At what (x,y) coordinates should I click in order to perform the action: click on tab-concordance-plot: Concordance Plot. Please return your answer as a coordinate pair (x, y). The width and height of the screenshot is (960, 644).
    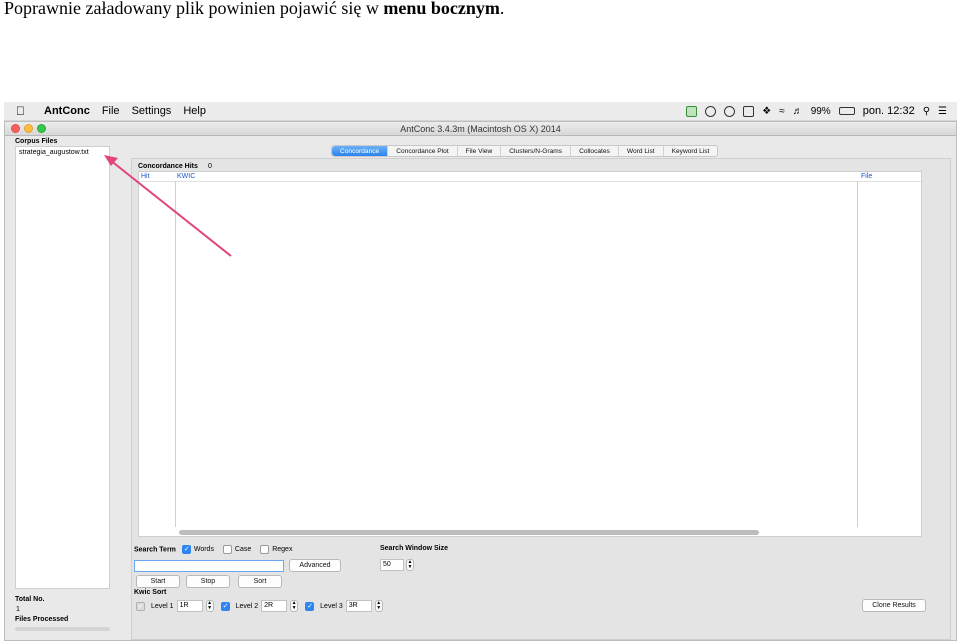
    Looking at the image, I should click on (423, 151).